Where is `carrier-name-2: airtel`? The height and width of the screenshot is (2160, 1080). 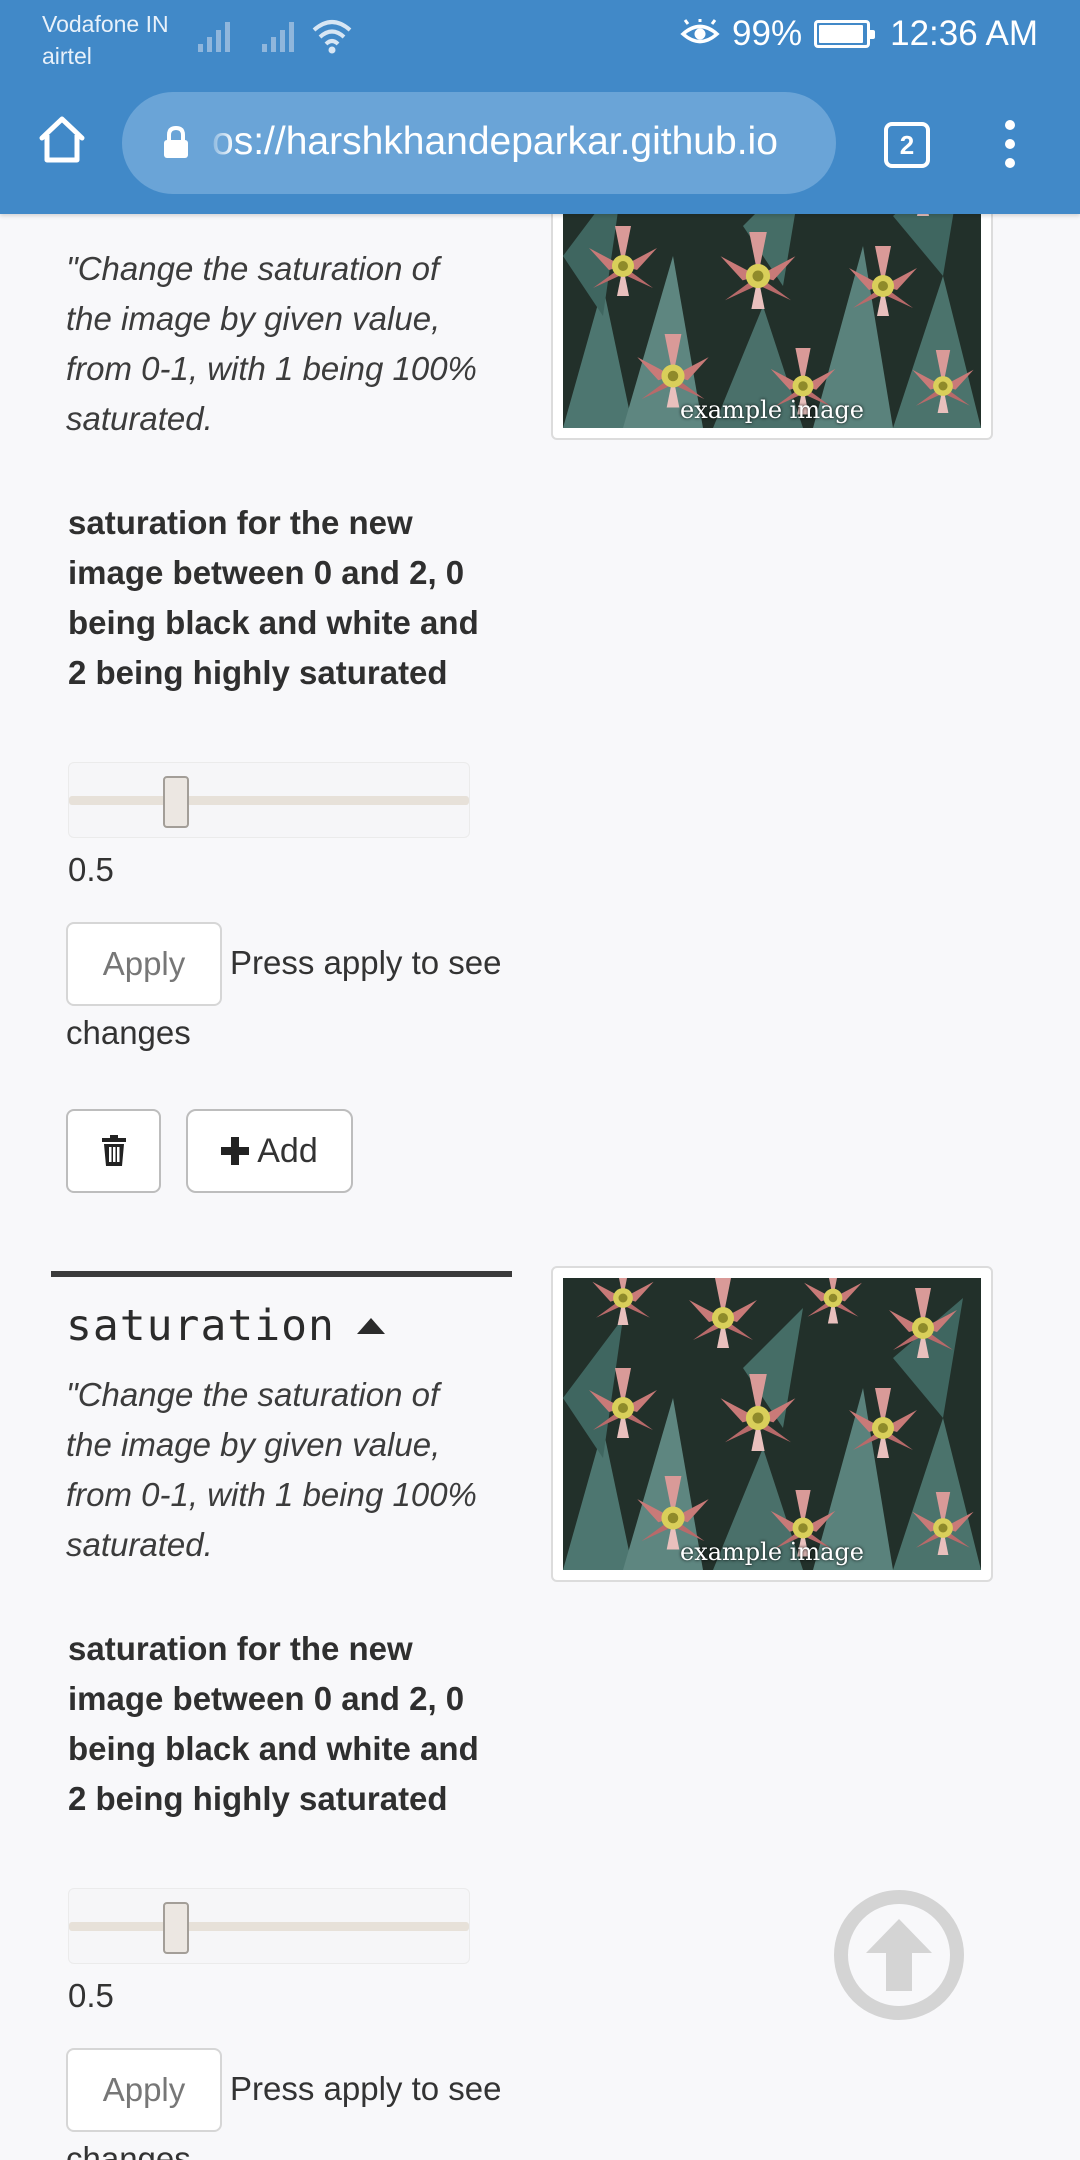 carrier-name-2: airtel is located at coordinates (67, 56).